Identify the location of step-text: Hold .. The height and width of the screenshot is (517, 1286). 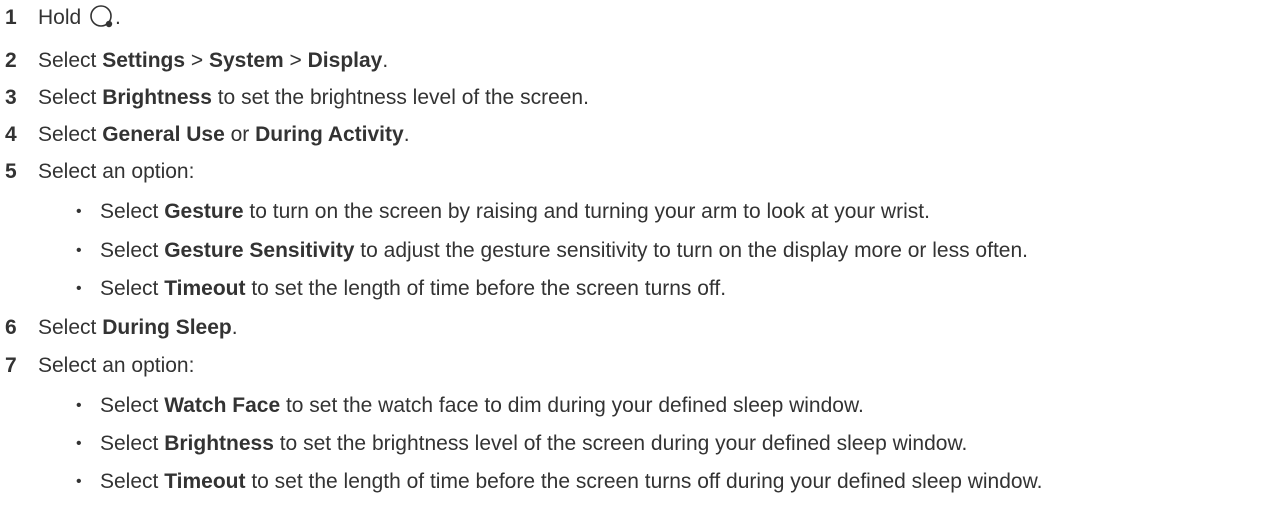
(79, 21).